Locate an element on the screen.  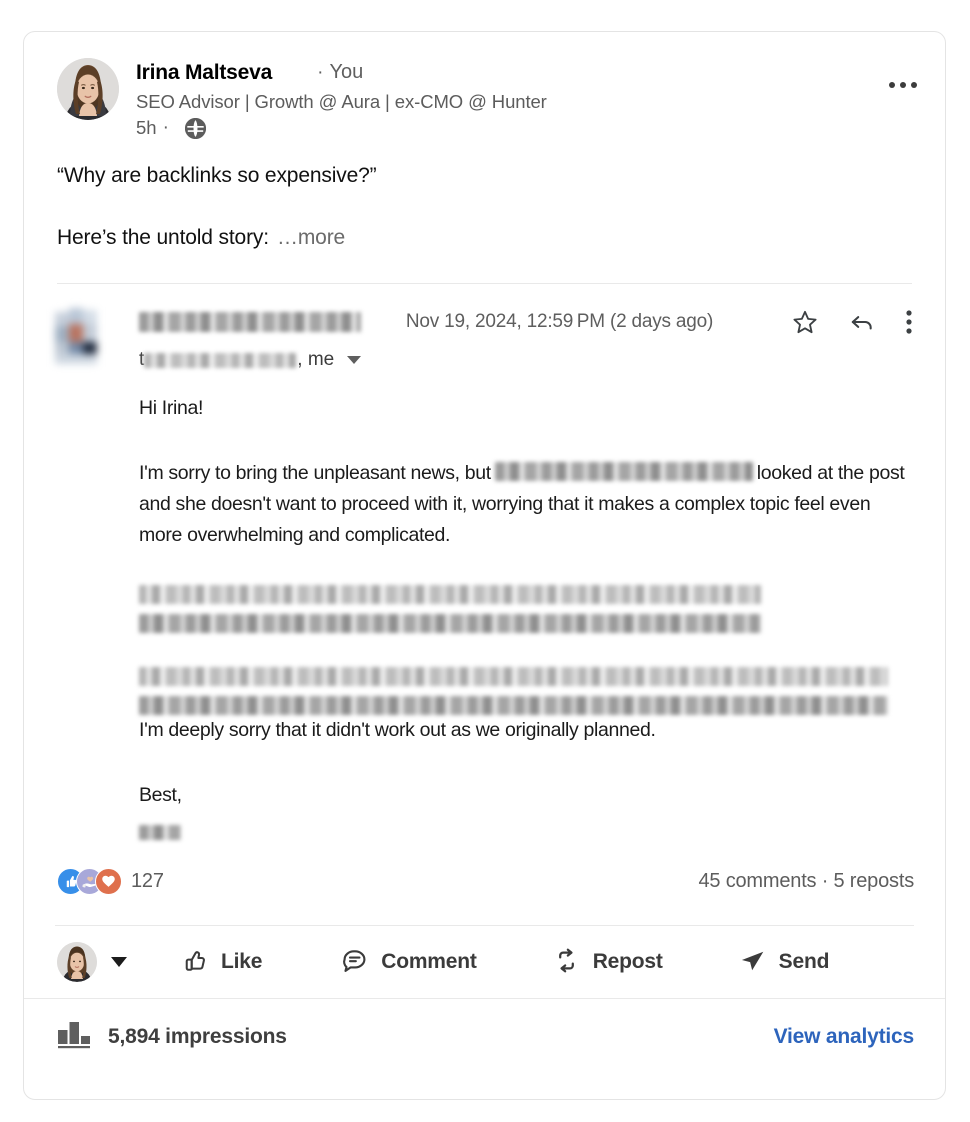
love-reaction-icon is located at coordinates (108, 881).